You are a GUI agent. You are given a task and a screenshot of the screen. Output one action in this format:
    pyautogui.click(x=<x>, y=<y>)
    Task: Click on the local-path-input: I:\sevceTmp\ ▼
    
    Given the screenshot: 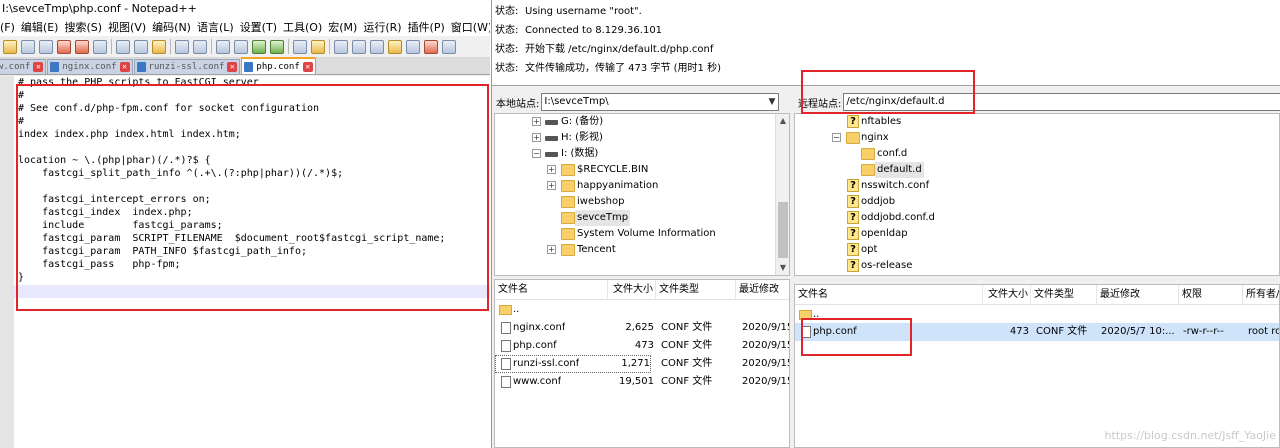 What is the action you would take?
    pyautogui.click(x=660, y=102)
    